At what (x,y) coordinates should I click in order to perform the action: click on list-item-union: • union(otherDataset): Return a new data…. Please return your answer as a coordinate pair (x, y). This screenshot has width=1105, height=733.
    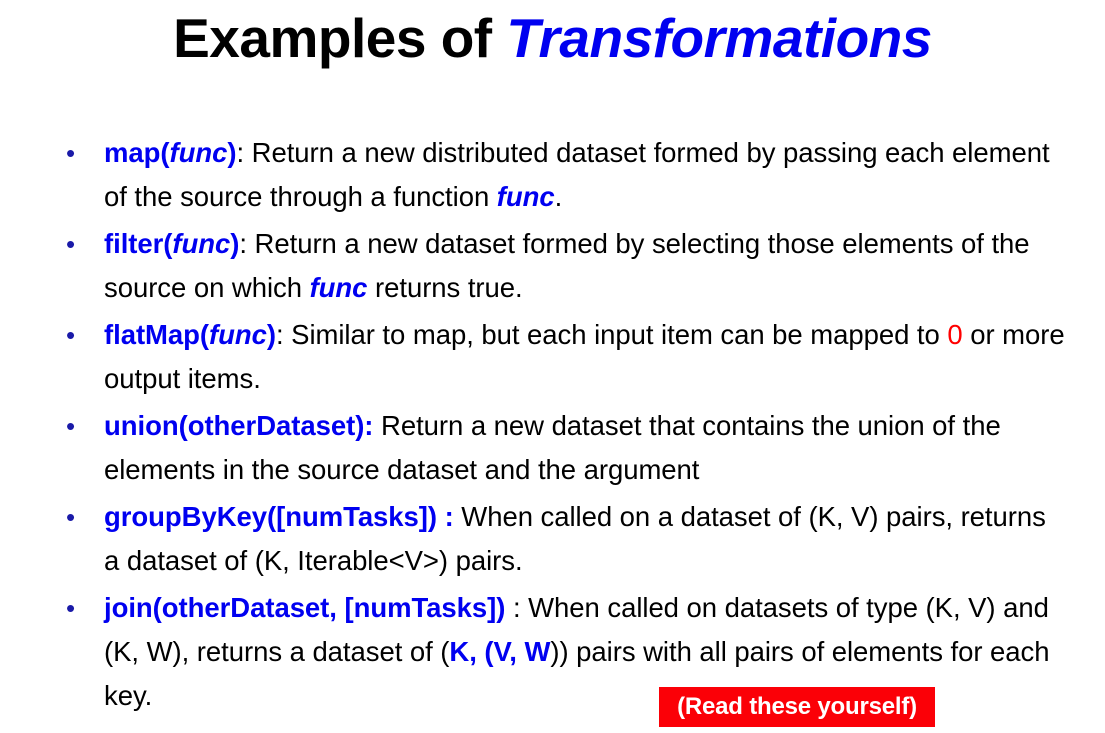
    Looking at the image, I should click on (563, 448).